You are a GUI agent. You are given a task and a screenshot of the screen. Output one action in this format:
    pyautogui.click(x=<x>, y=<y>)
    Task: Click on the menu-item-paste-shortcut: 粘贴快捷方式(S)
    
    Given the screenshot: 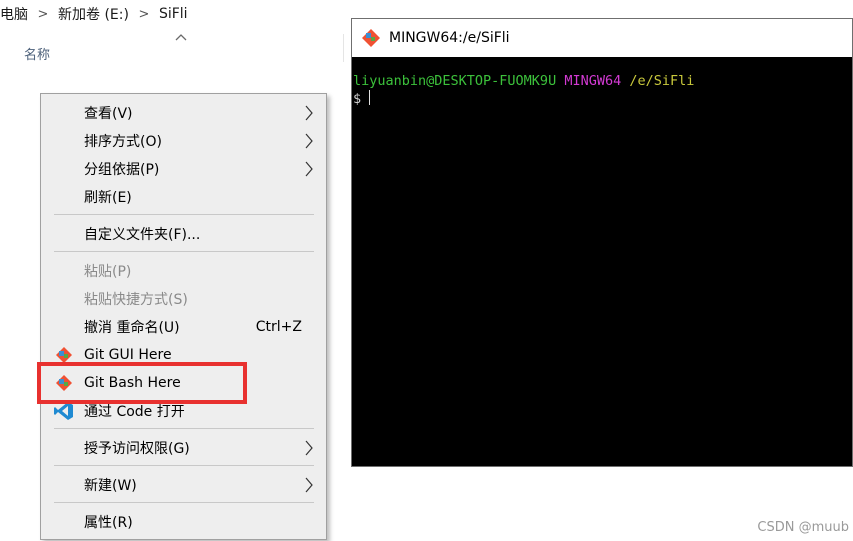 What is the action you would take?
    pyautogui.click(x=183, y=298)
    